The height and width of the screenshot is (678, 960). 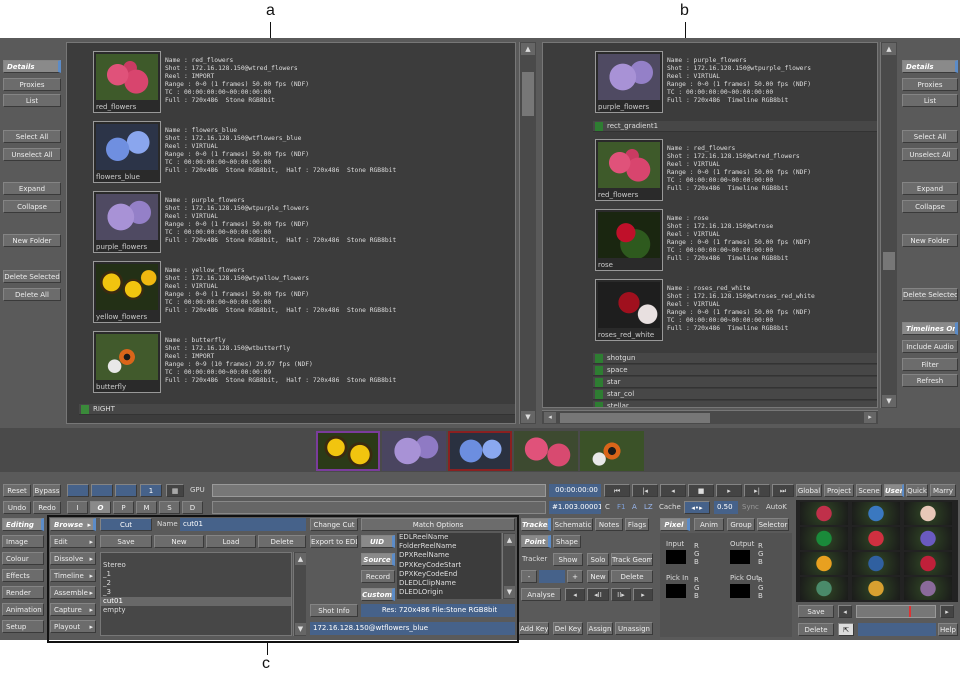 I want to click on right-sidebar-timelines-only-button: Timelines Only, so click(x=930, y=328).